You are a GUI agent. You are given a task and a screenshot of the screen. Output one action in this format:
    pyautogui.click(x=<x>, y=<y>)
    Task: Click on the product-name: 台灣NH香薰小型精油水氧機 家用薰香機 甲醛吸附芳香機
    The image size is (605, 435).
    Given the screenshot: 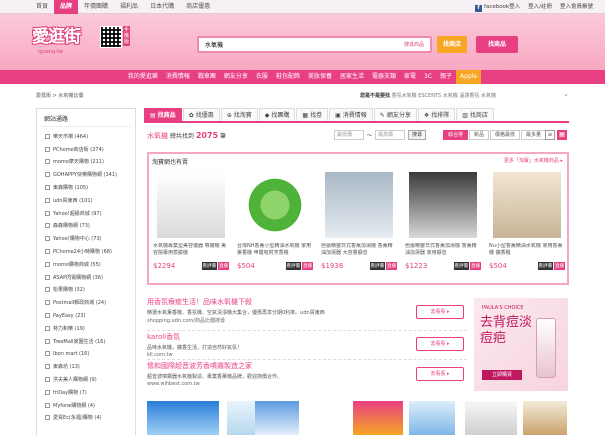 What is the action you would take?
    pyautogui.click(x=275, y=250)
    